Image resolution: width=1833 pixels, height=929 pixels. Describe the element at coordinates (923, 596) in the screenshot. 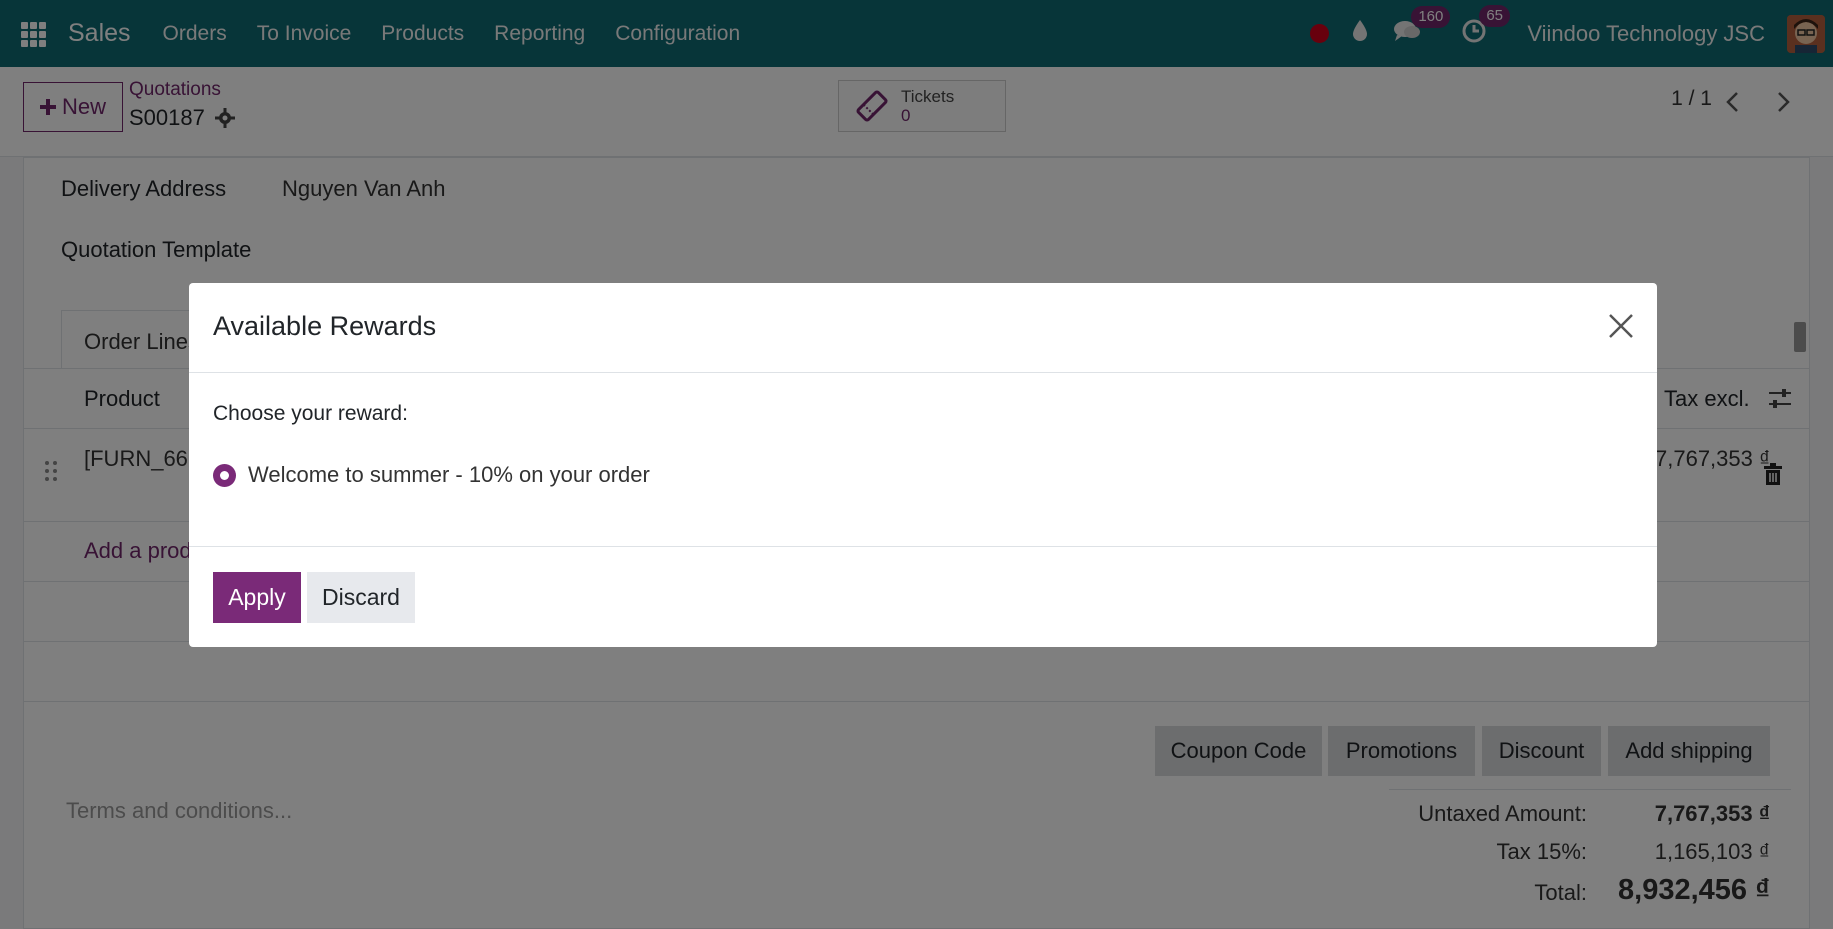

I see `dialog-footer: Apply Discard` at that location.